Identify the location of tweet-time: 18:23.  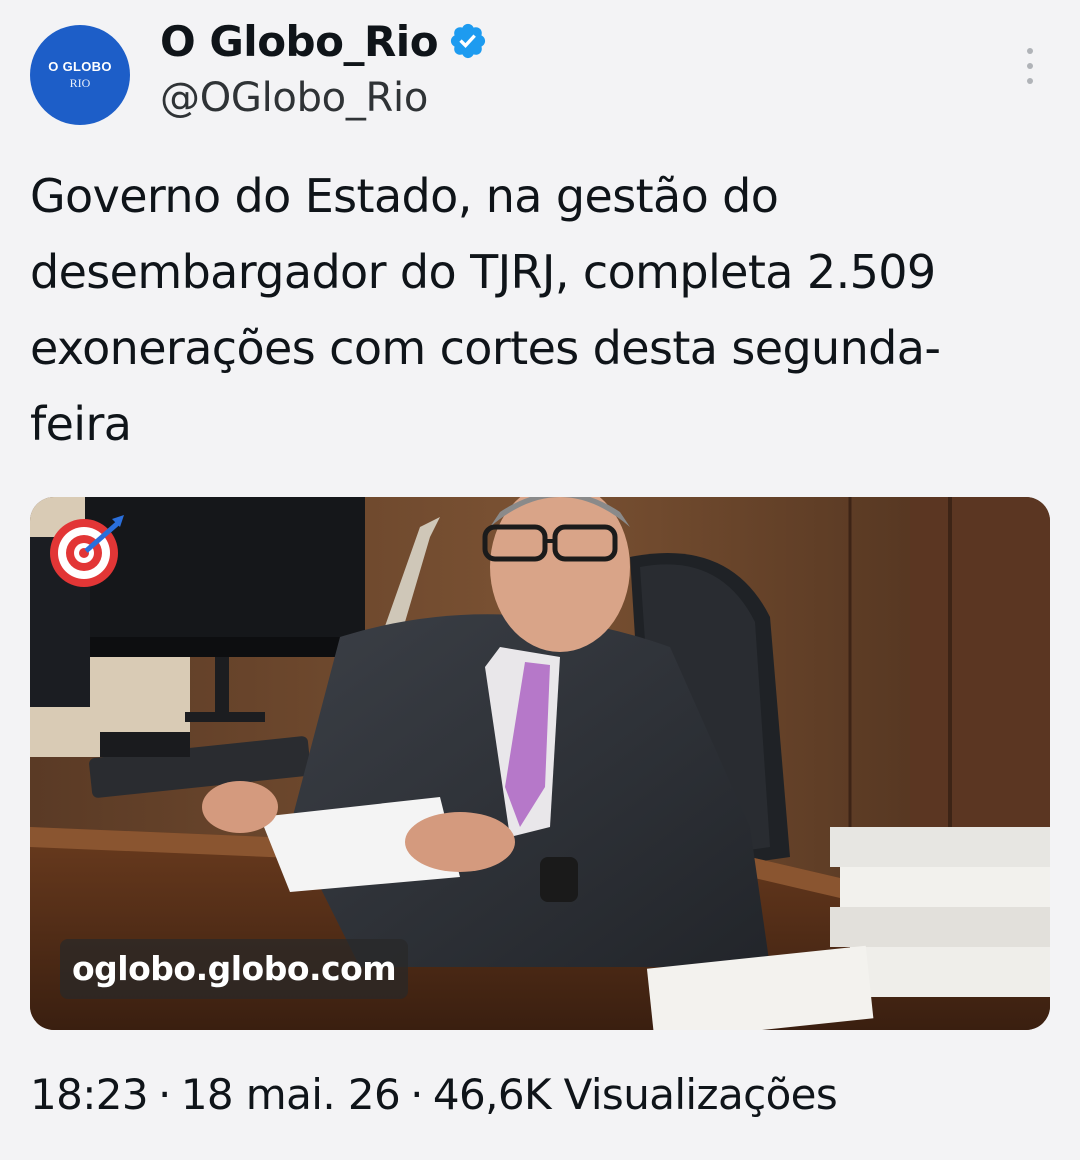
(89, 1094).